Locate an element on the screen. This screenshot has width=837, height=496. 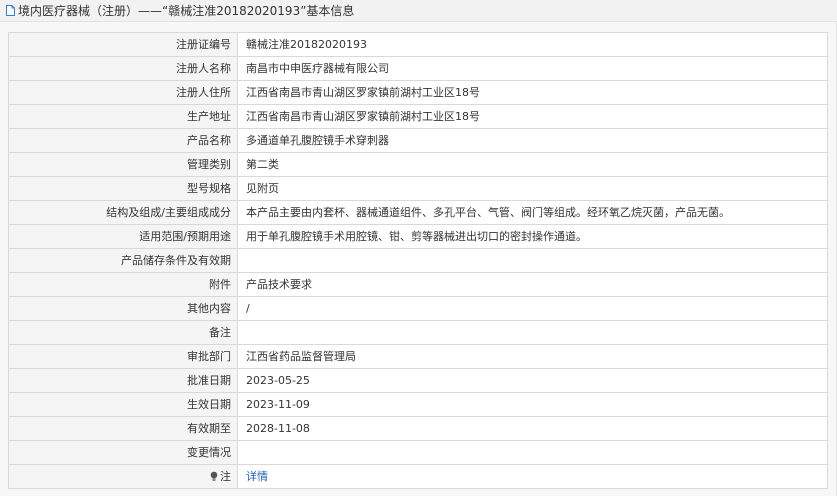
row-value: 用于单孔腹腔镜手术用腔镜、钳、剪等器械进出切口的密封操作通道。 is located at coordinates (532, 236).